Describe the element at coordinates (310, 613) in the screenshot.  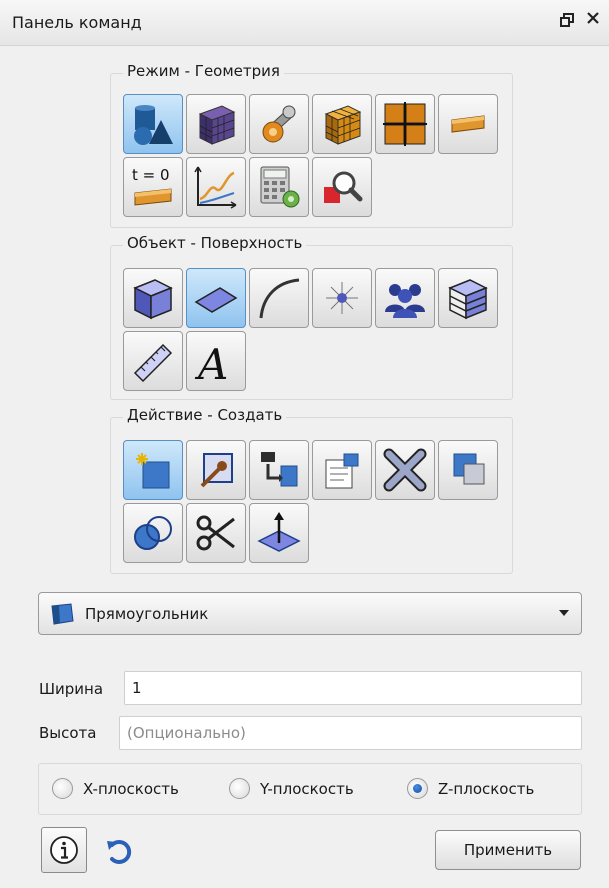
I see `shape-select: Прямоугольник` at that location.